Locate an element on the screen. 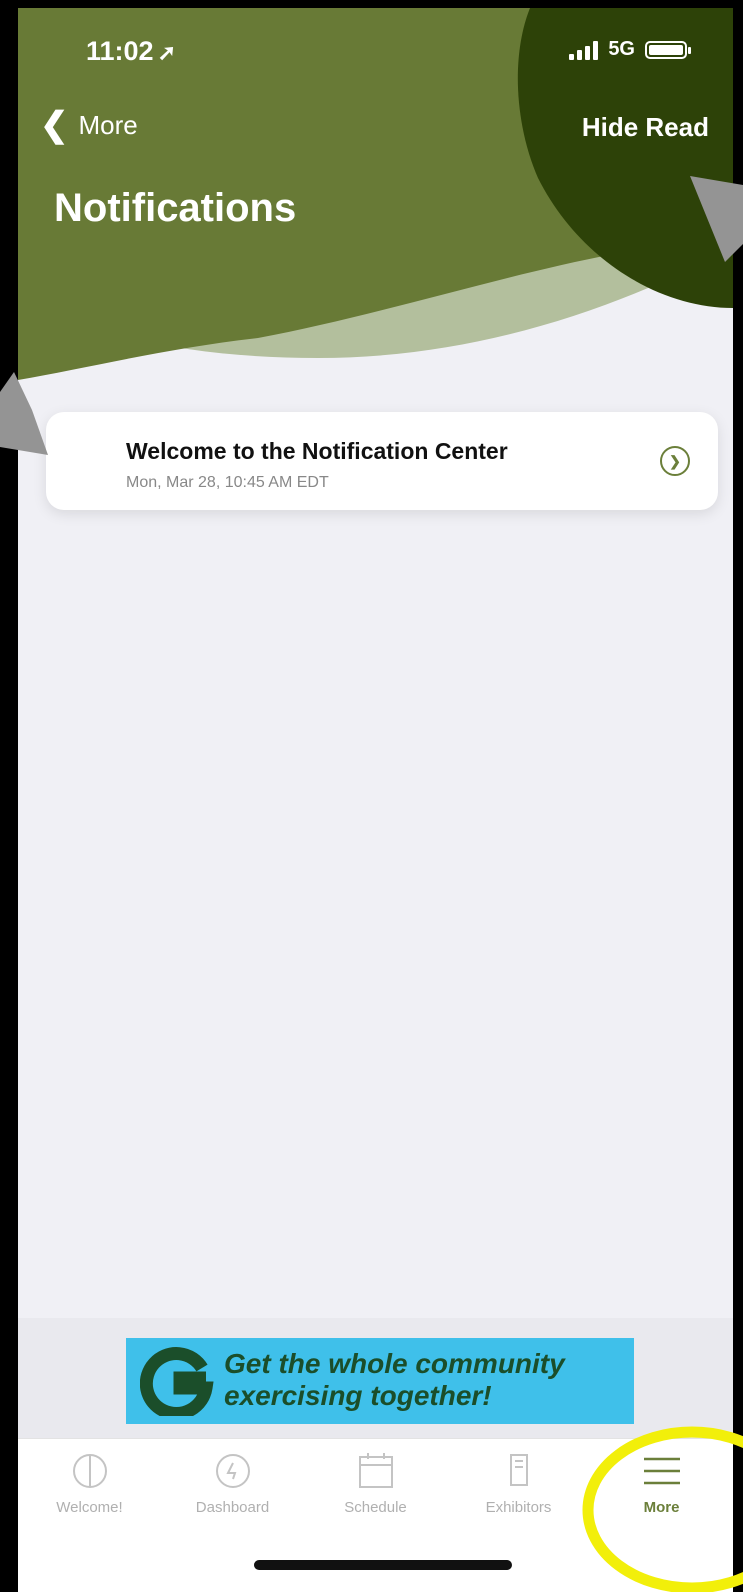 The image size is (743, 1592). signal-icon is located at coordinates (584, 50).